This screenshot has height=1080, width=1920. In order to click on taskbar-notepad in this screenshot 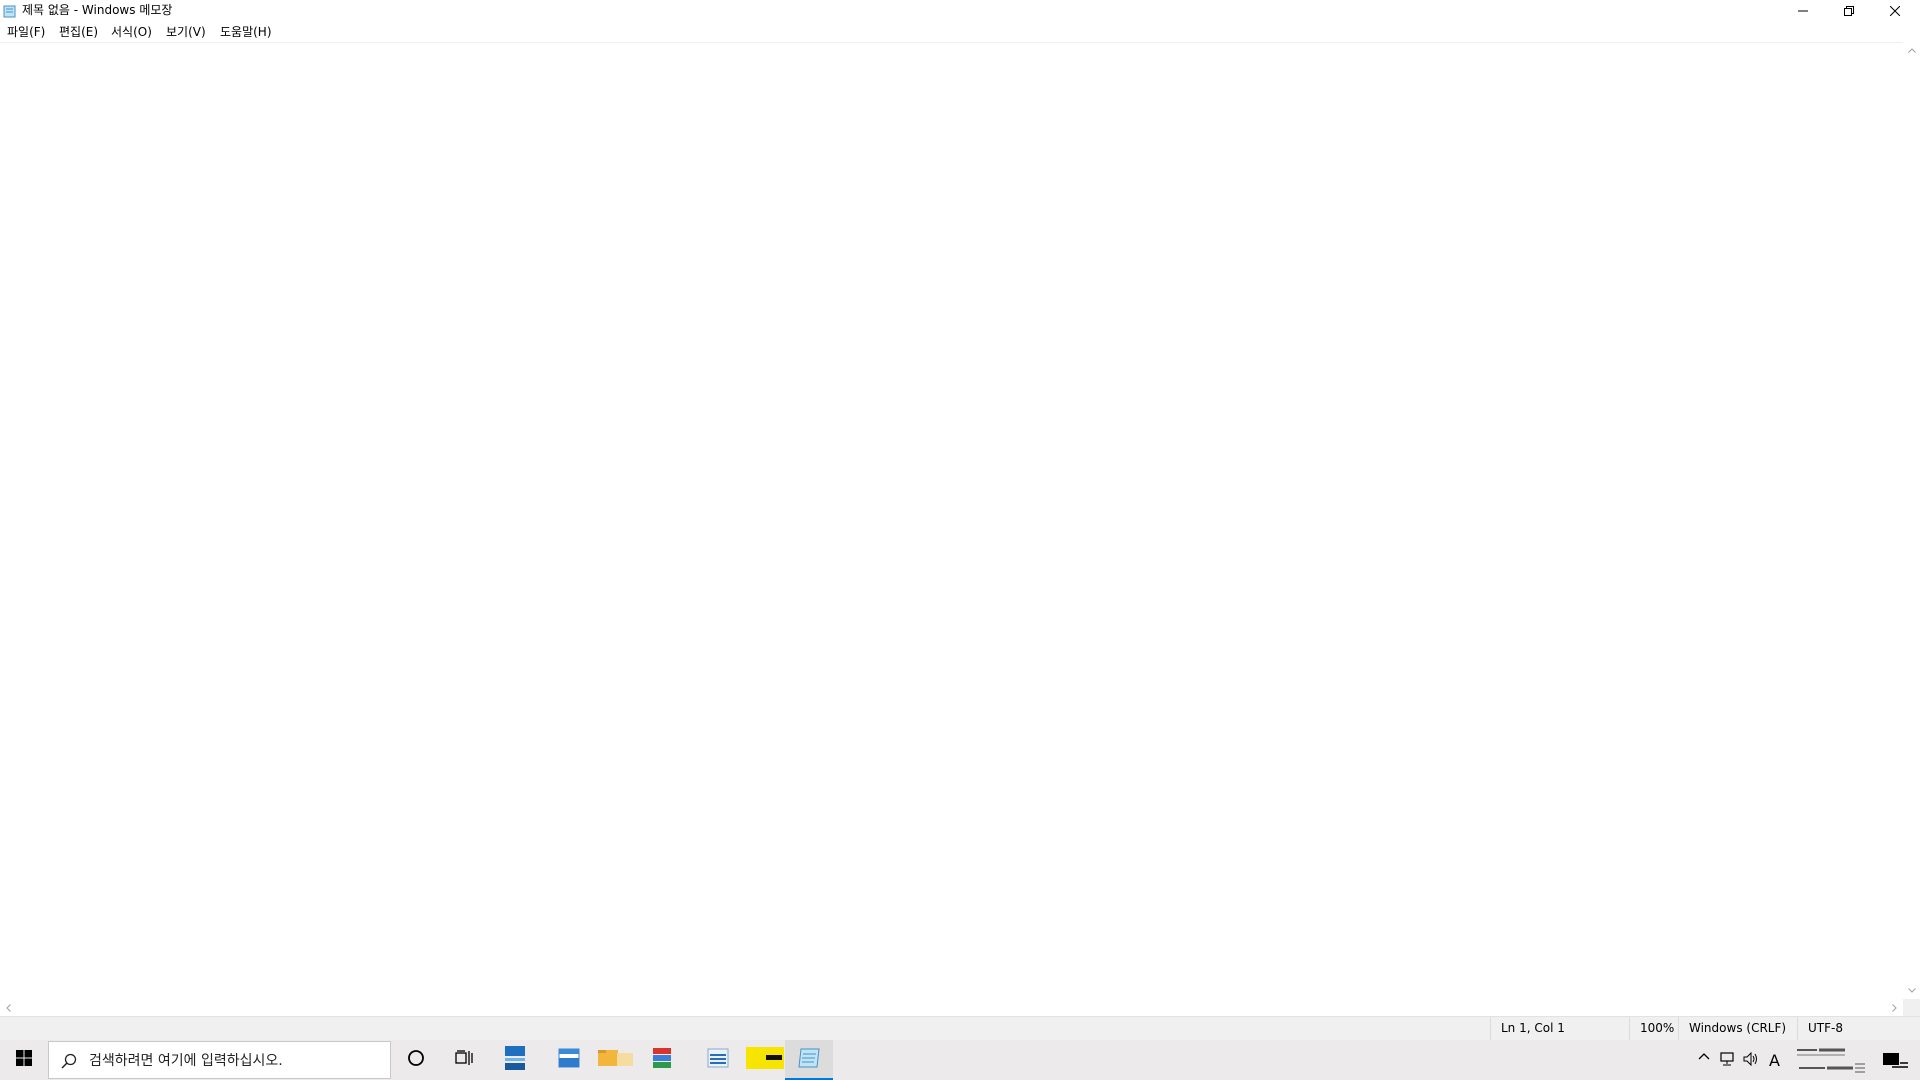, I will do `click(809, 1060)`.